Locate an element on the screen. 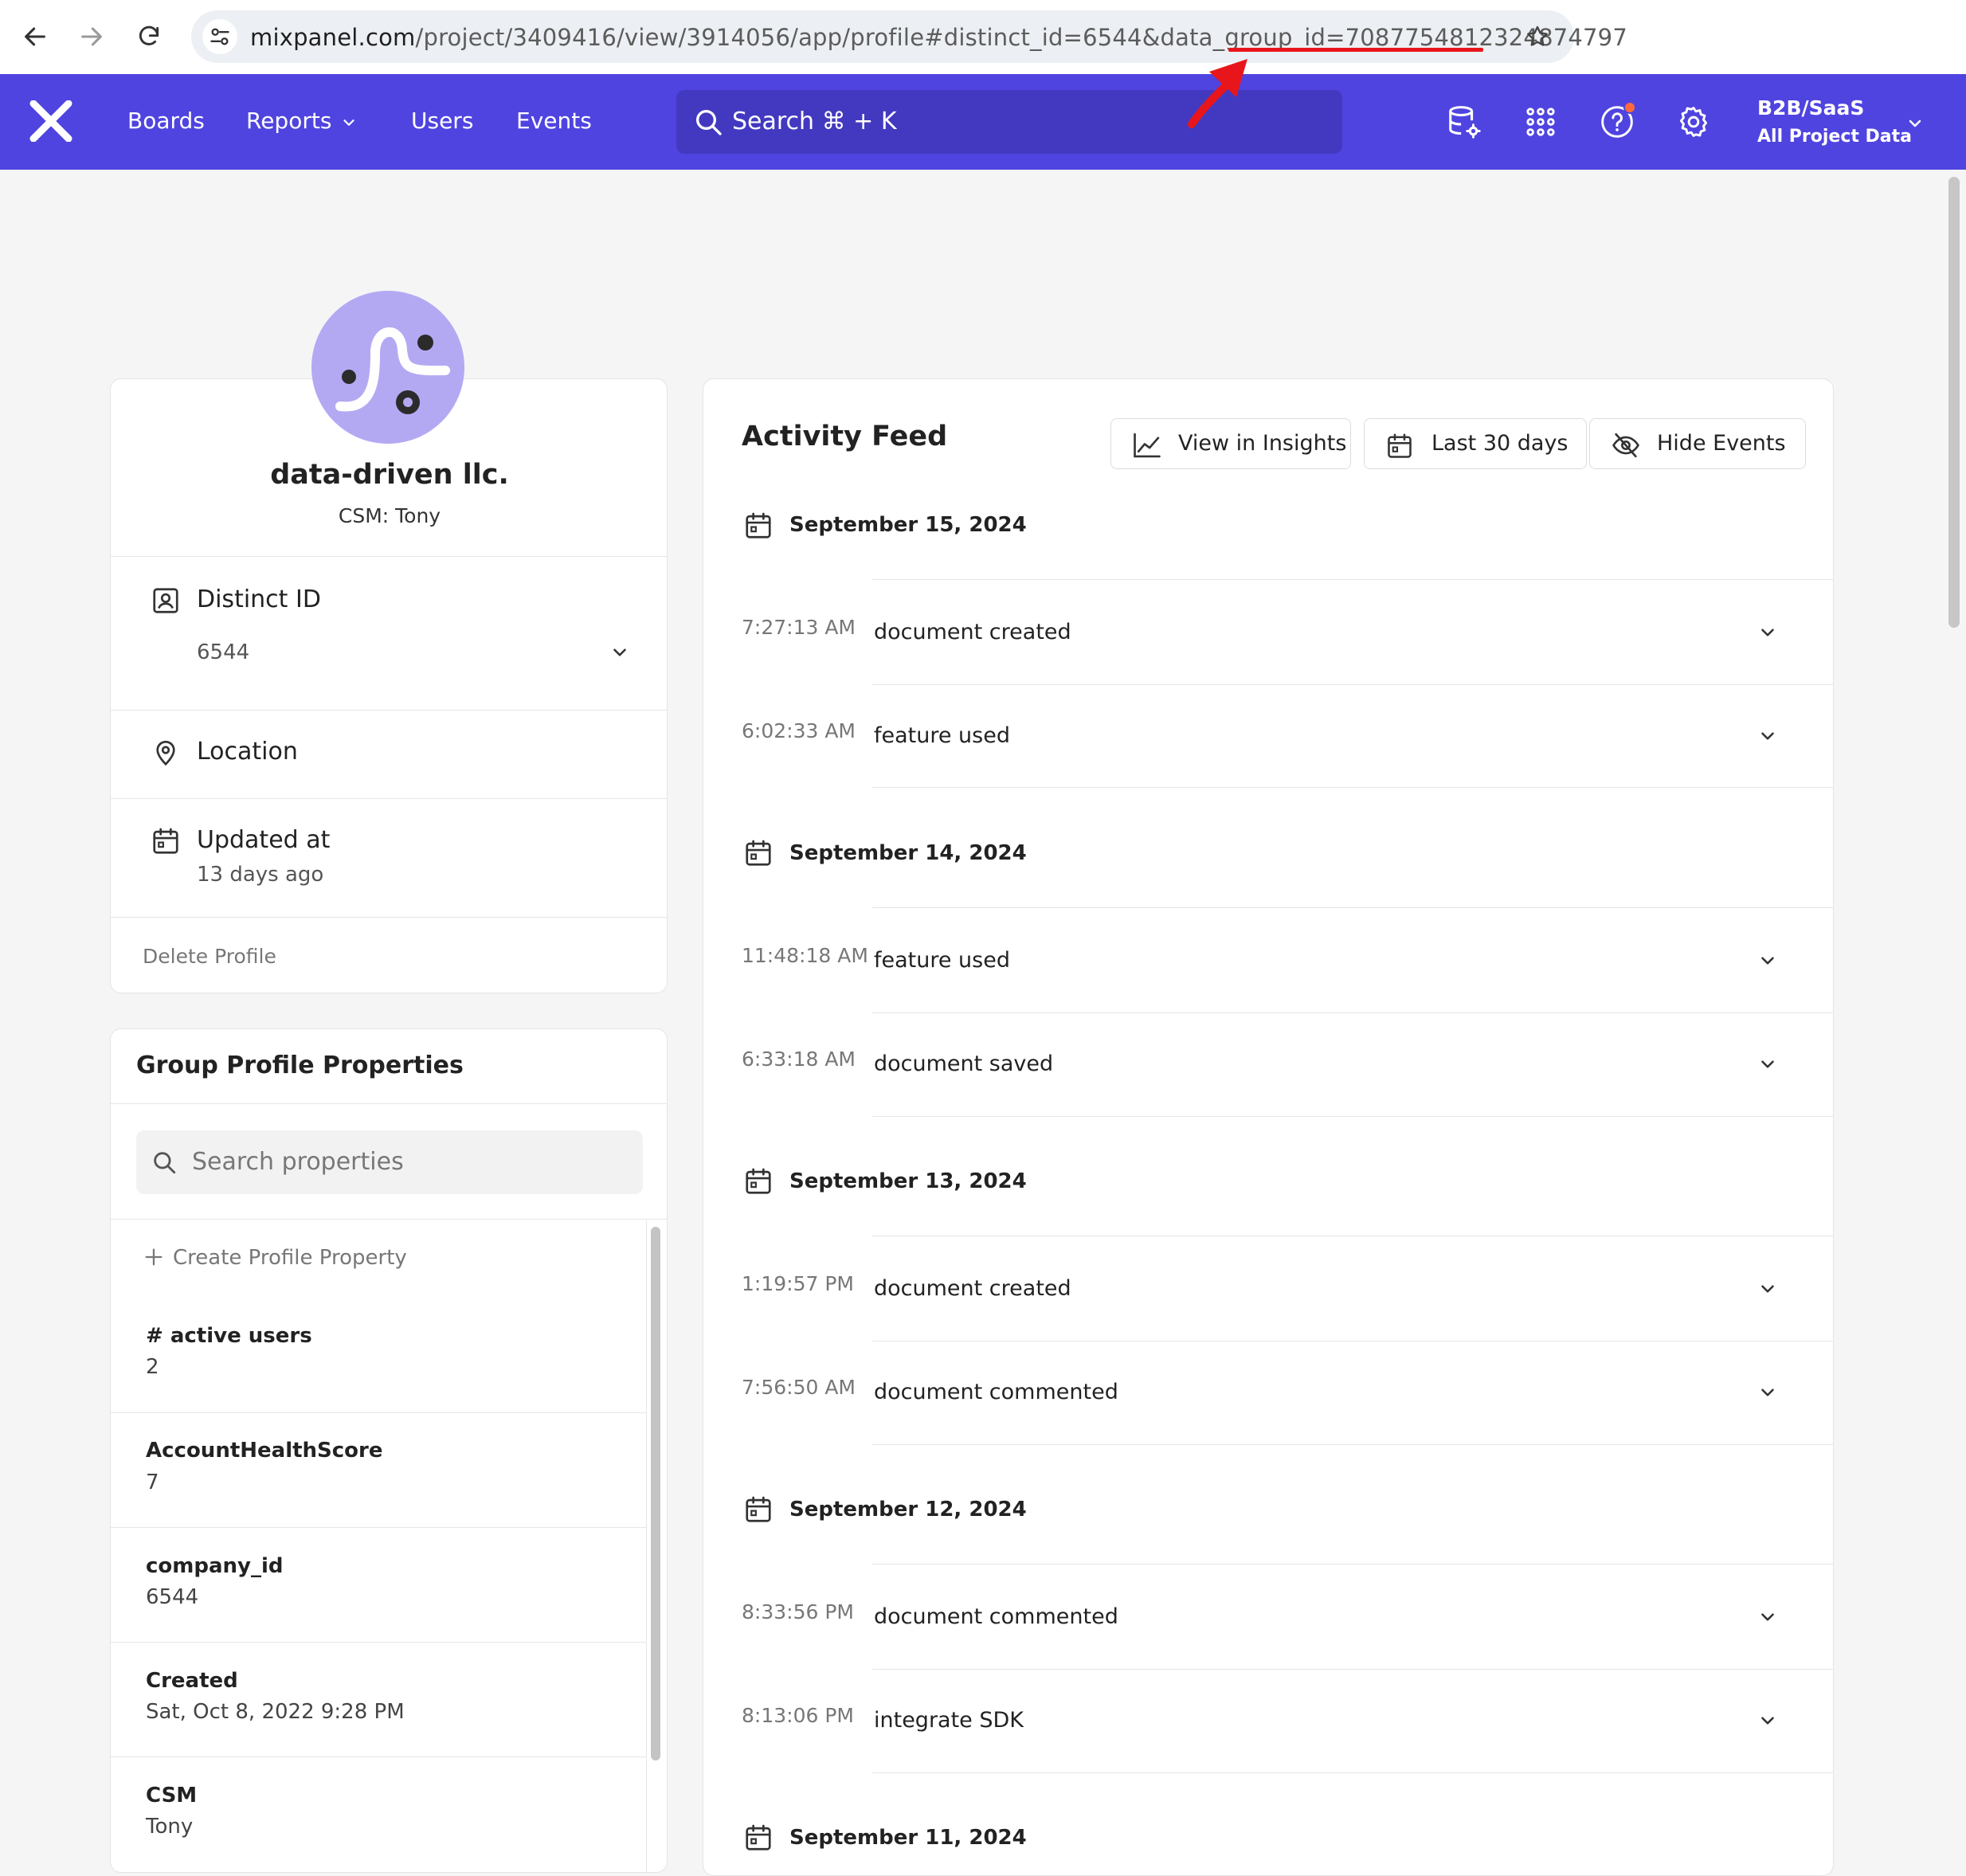  profile-subtitle: CSM: Tony is located at coordinates (389, 515).